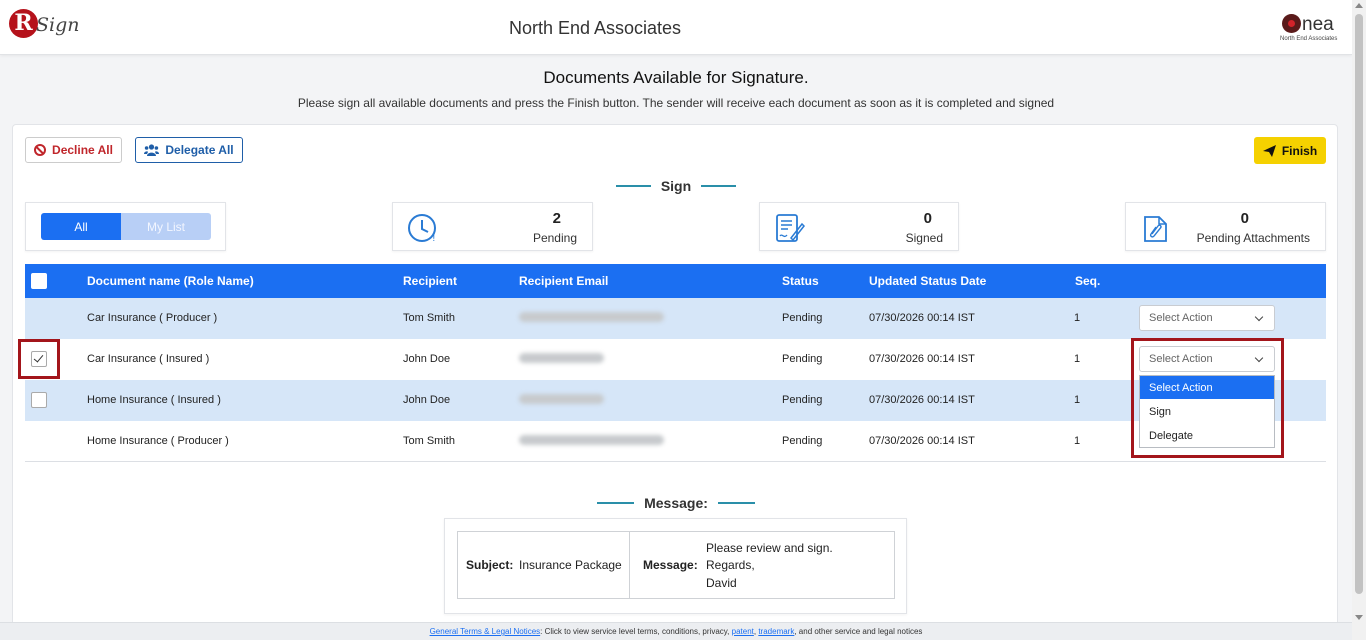 The width and height of the screenshot is (1366, 640). What do you see at coordinates (1181, 318) in the screenshot?
I see `row-action-value: Select Action` at bounding box center [1181, 318].